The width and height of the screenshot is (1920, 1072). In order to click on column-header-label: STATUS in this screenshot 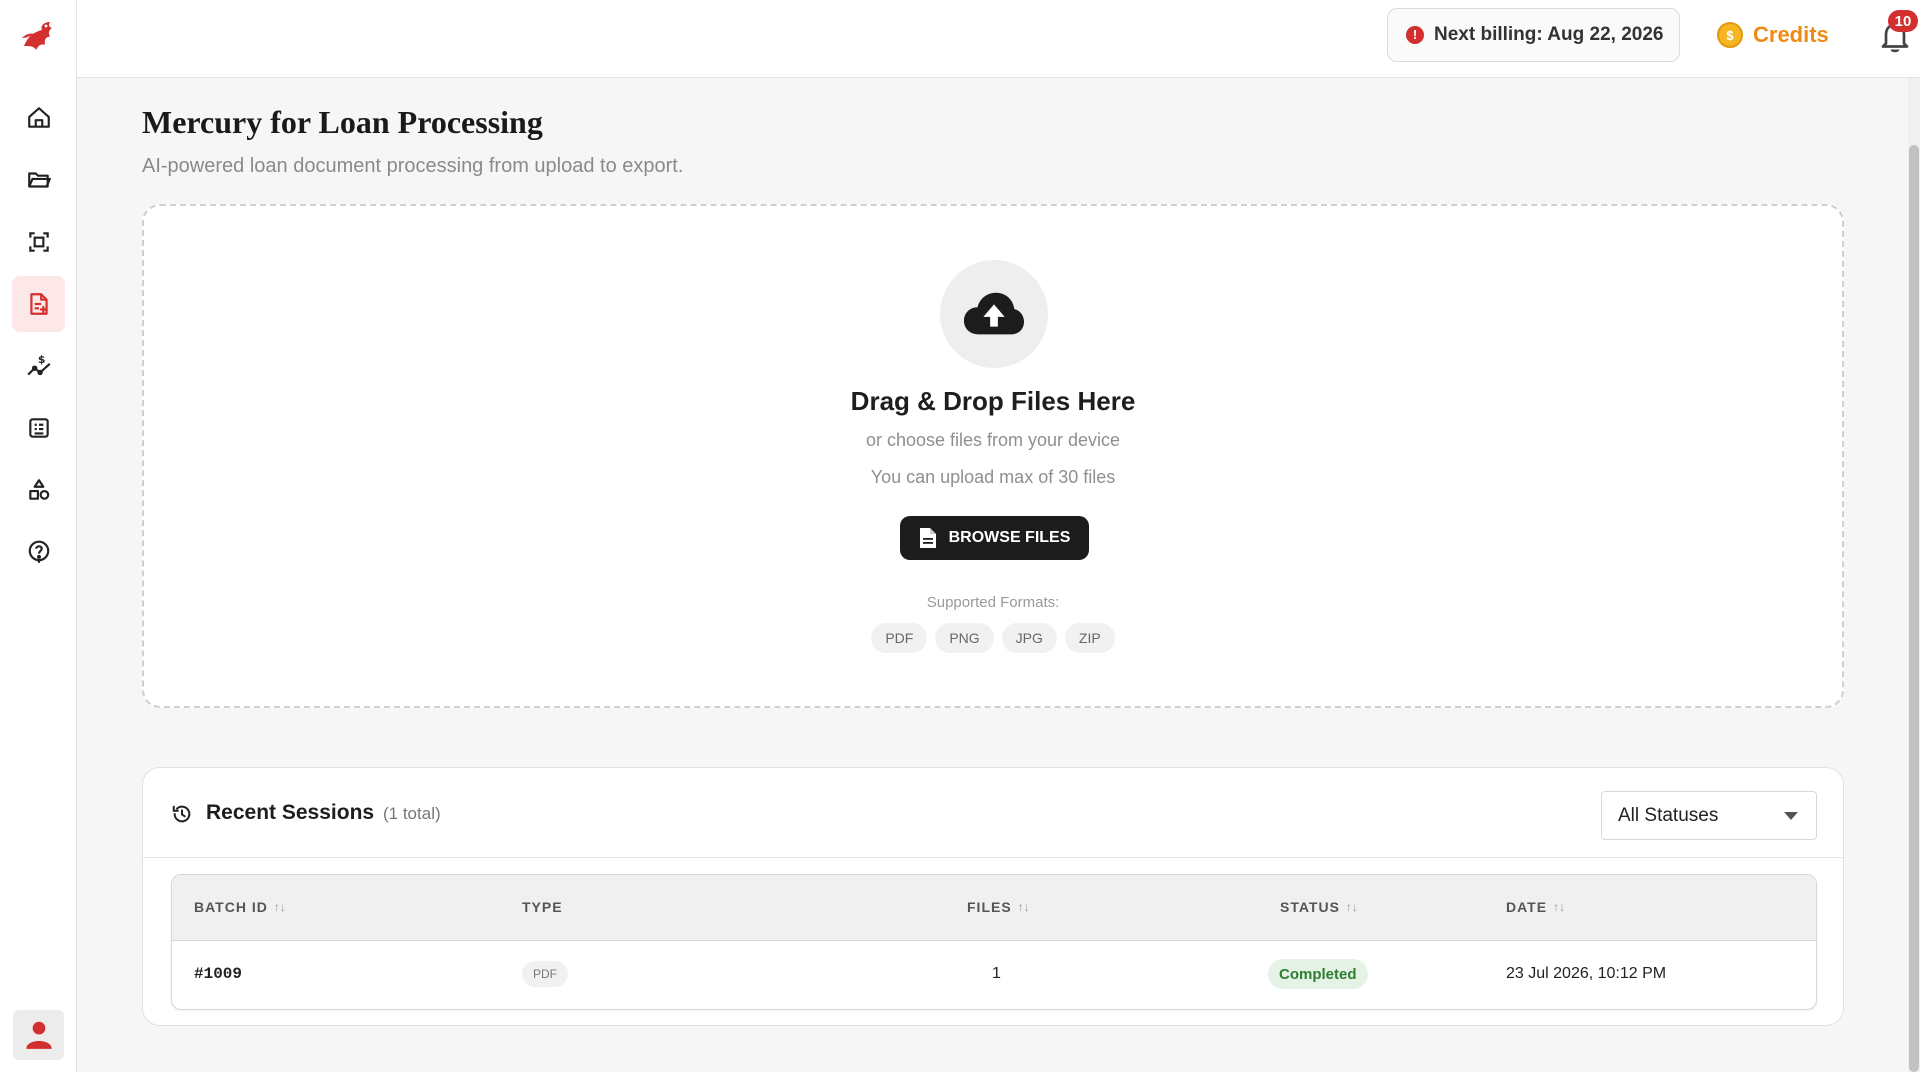, I will do `click(1310, 907)`.